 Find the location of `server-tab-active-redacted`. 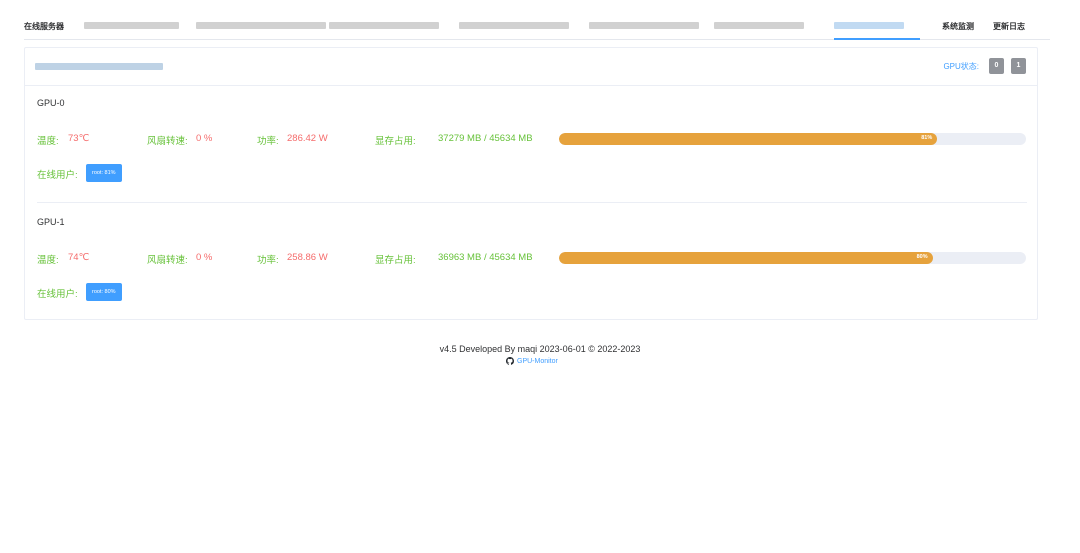

server-tab-active-redacted is located at coordinates (869, 25).